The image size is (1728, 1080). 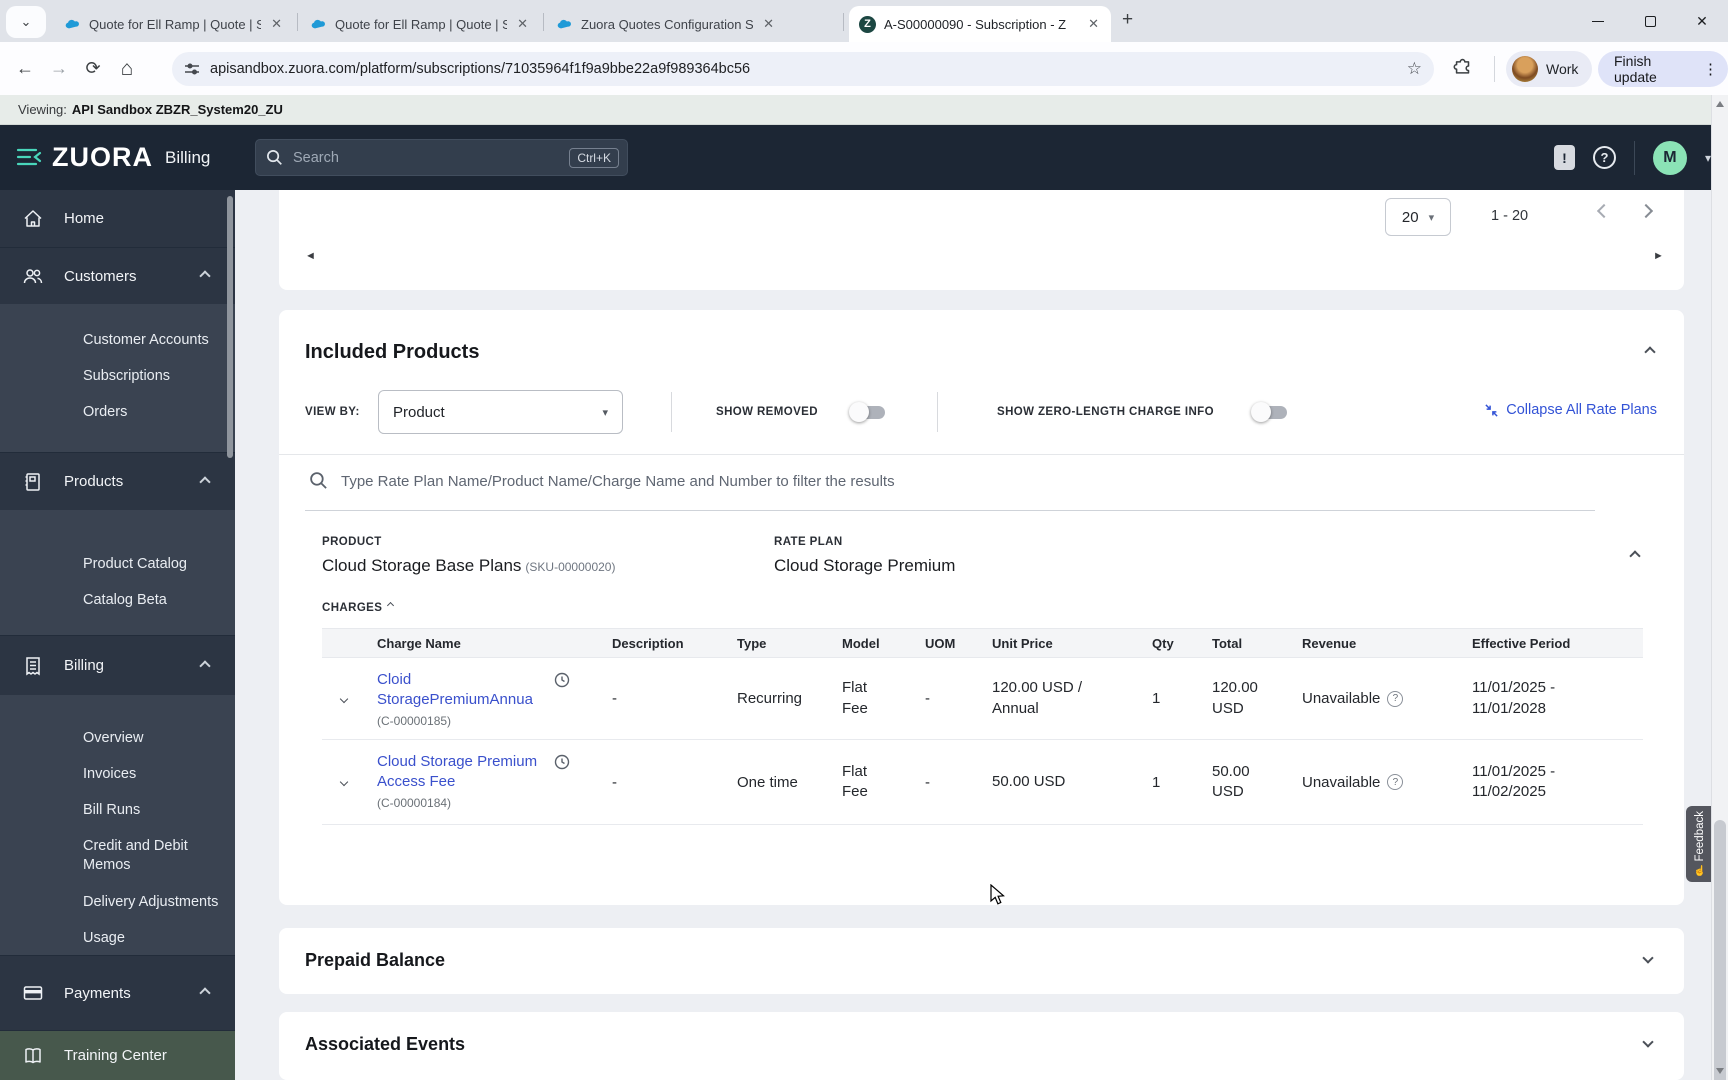 I want to click on zero-length-toggle, so click(x=1269, y=412).